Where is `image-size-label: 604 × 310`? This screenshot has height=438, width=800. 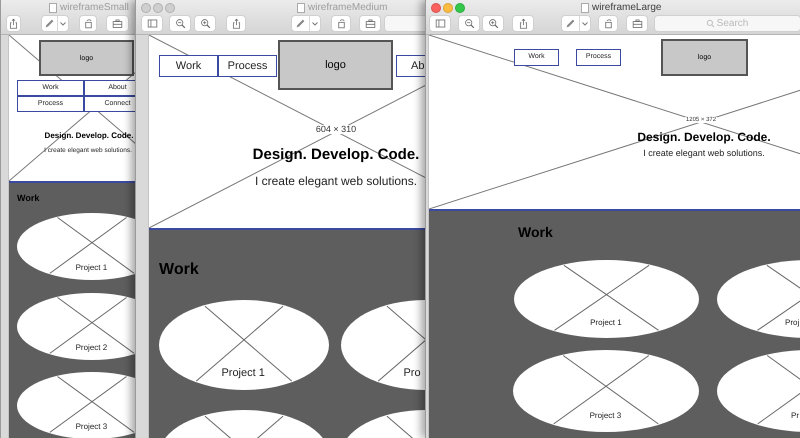 image-size-label: 604 × 310 is located at coordinates (336, 129).